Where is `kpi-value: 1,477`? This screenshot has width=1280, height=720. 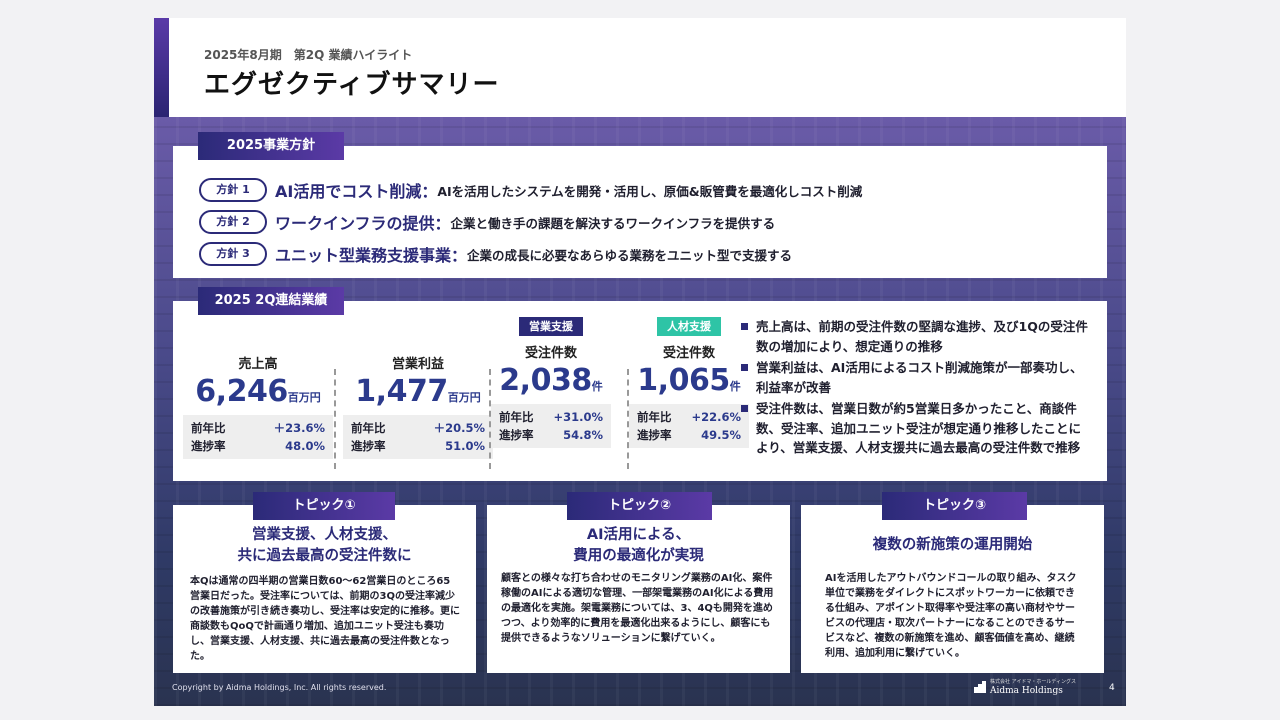 kpi-value: 1,477 is located at coordinates (401, 391).